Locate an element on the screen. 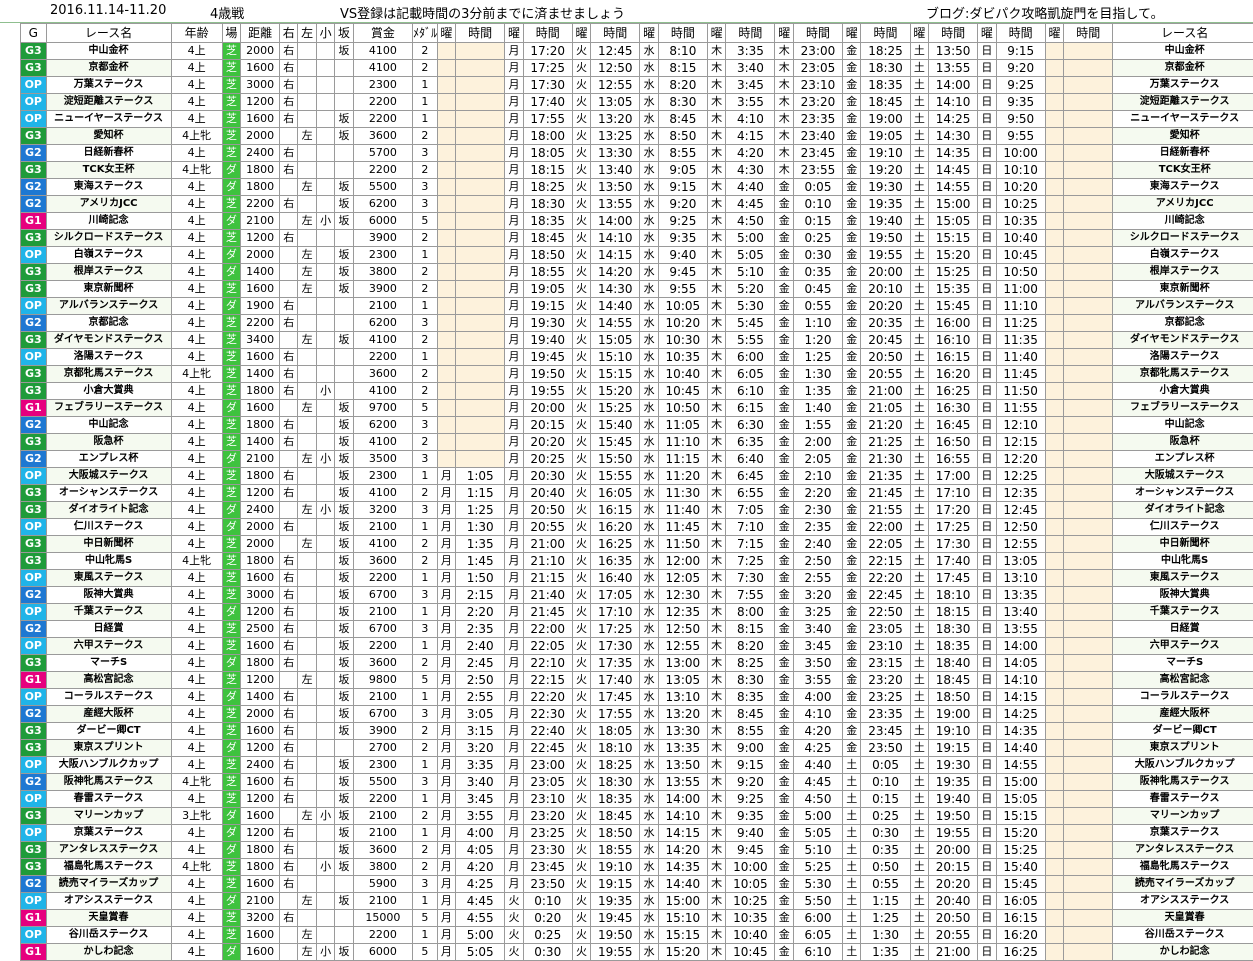 This screenshot has height=961, width=1253. grade-badge: G3 is located at coordinates (33, 238).